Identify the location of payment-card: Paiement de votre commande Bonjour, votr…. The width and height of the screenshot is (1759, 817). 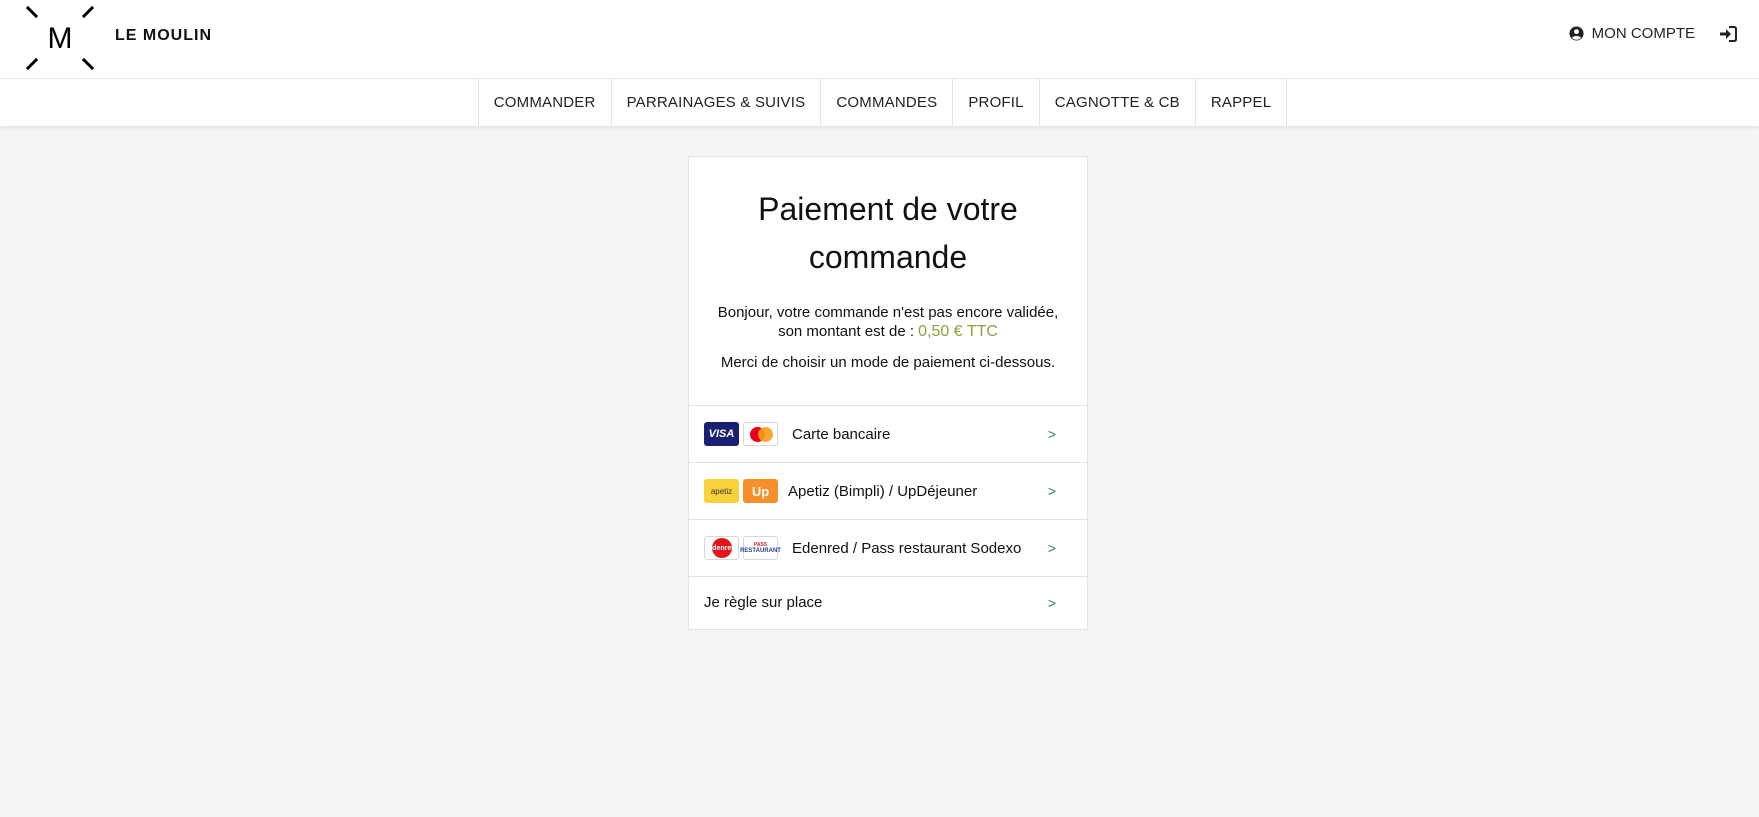
(888, 393).